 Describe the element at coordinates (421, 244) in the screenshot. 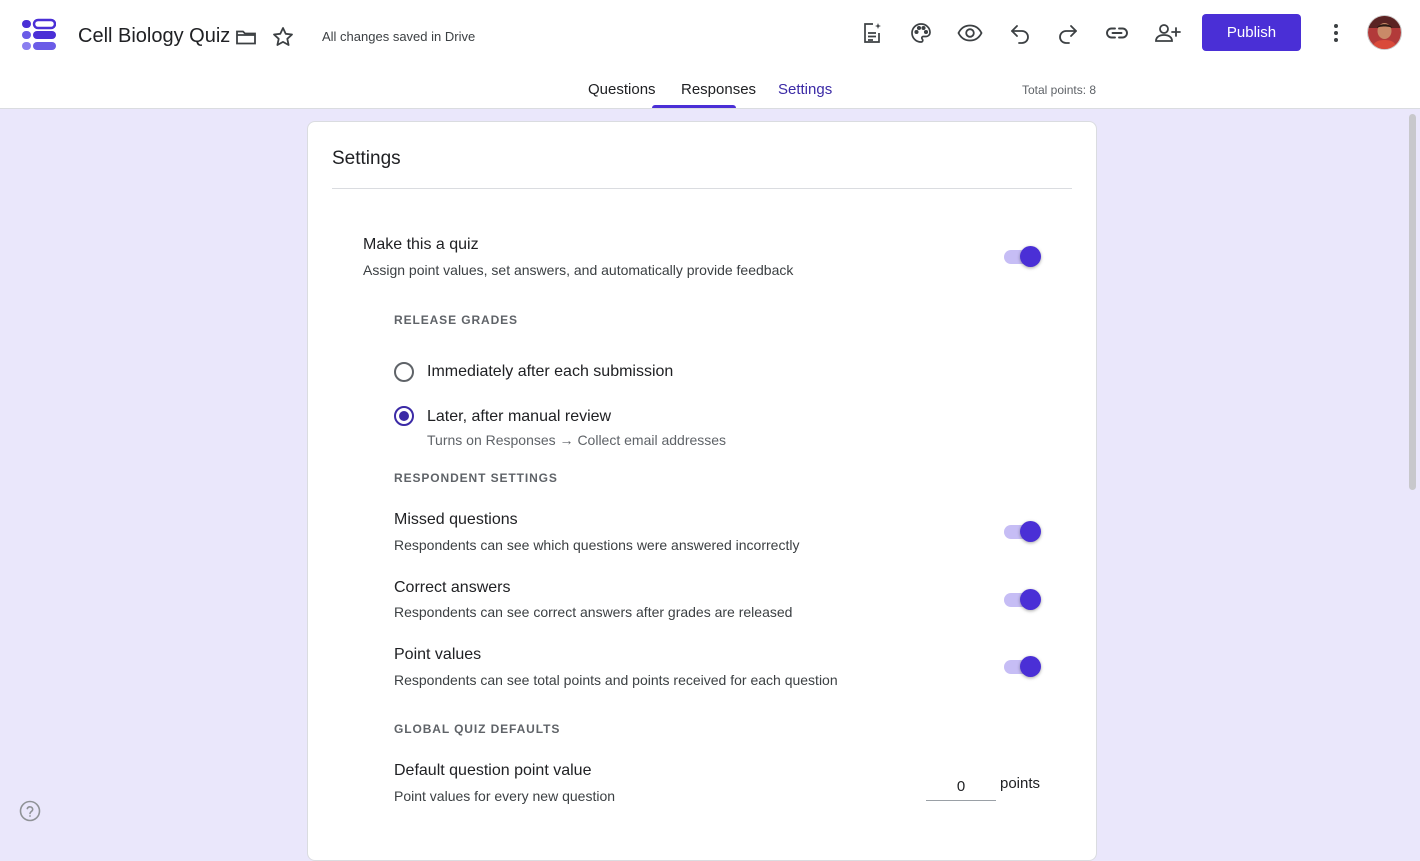

I see `quiz-setting-title: Make this a quiz` at that location.